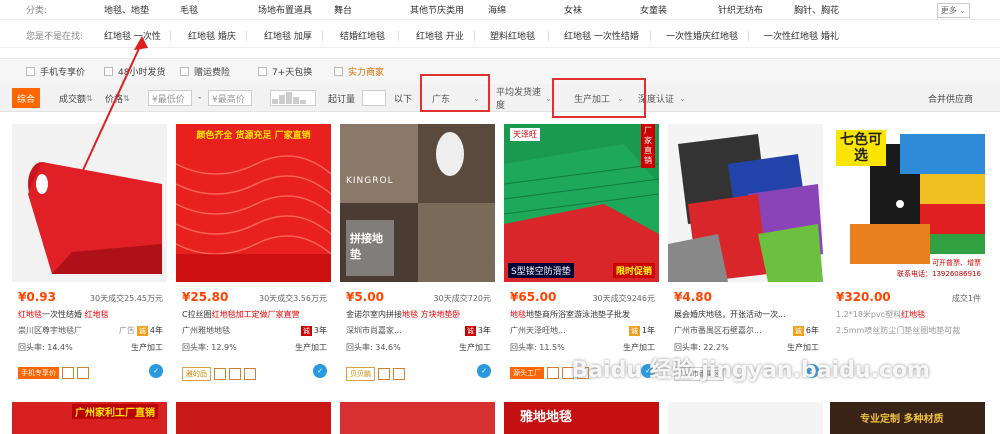 This screenshot has height=434, width=1000. I want to click on return-rate: 回头率: 12.9%, so click(209, 347).